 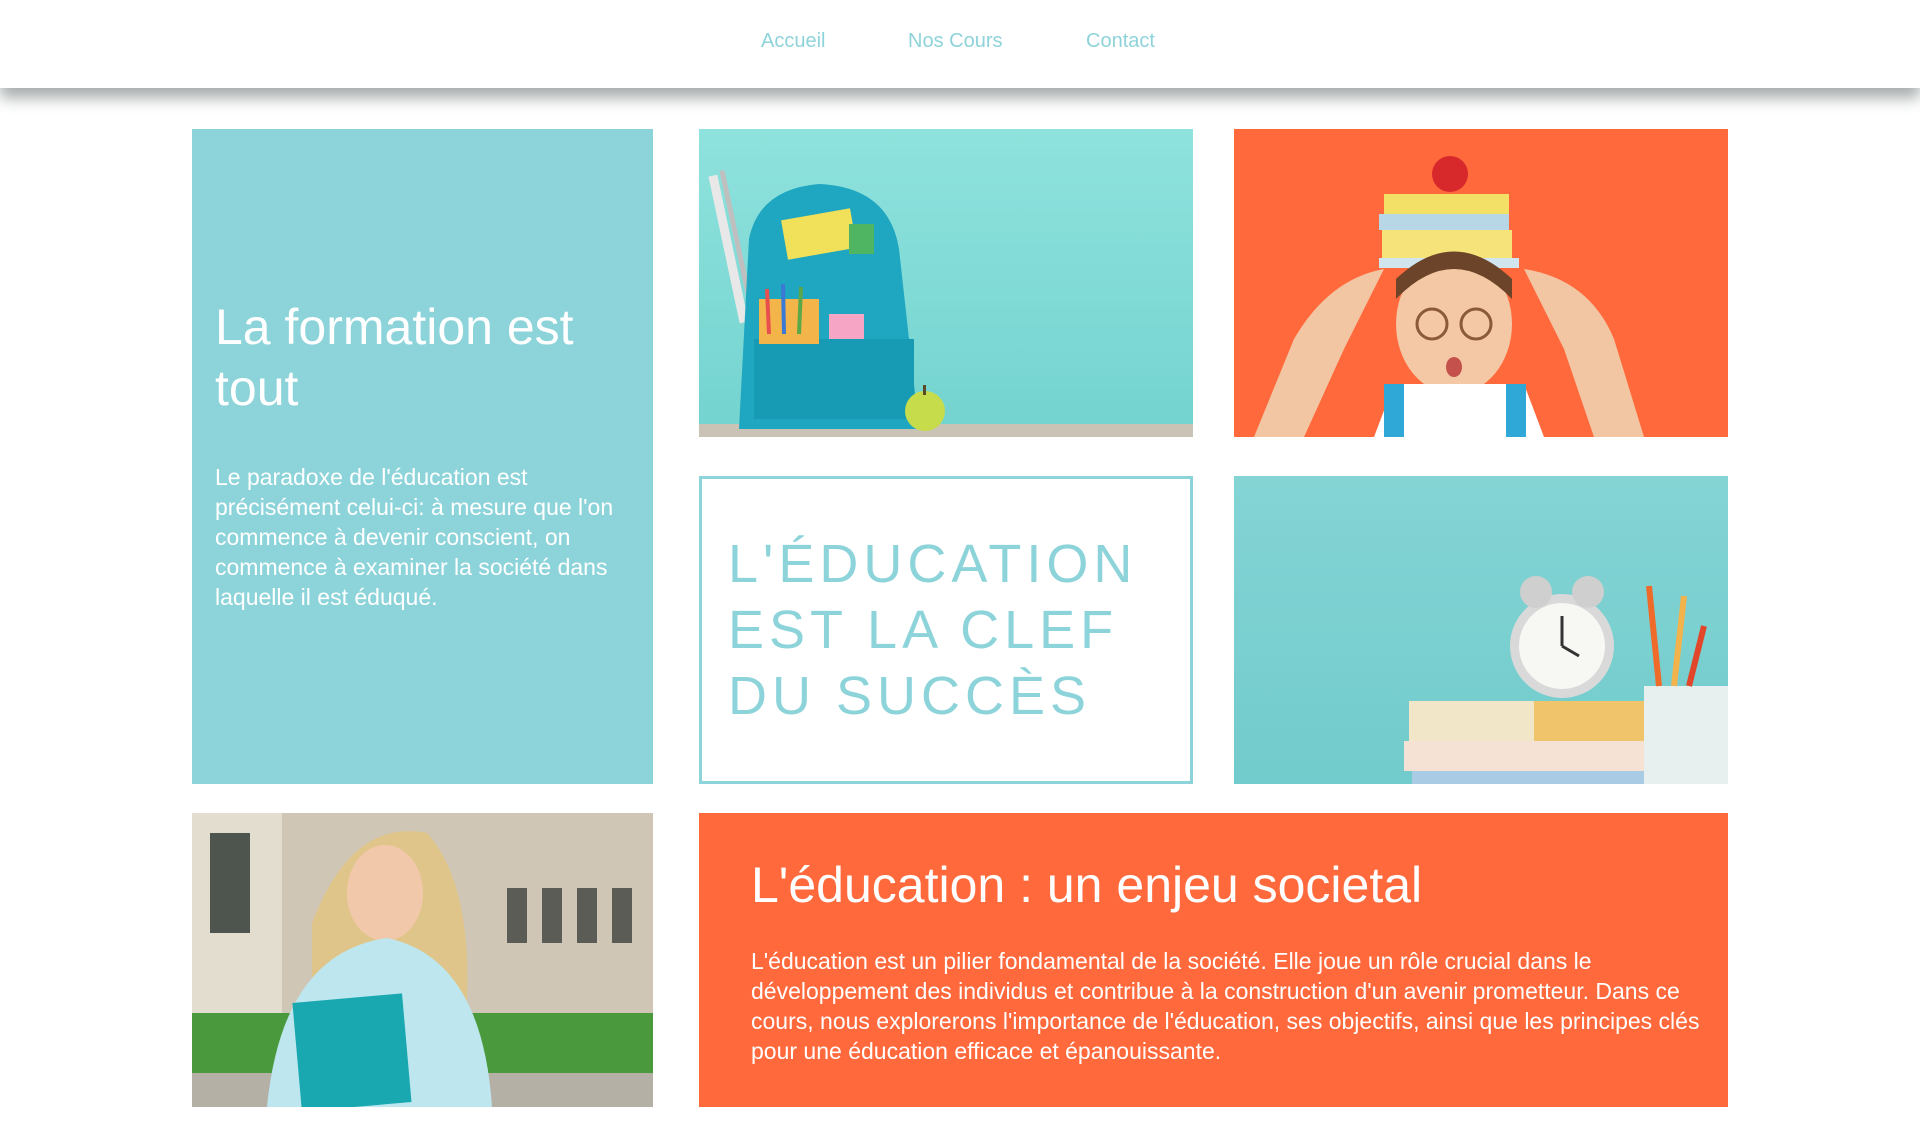 What do you see at coordinates (933, 564) in the screenshot?
I see `quote-line-1: L'ÉDUCATION` at bounding box center [933, 564].